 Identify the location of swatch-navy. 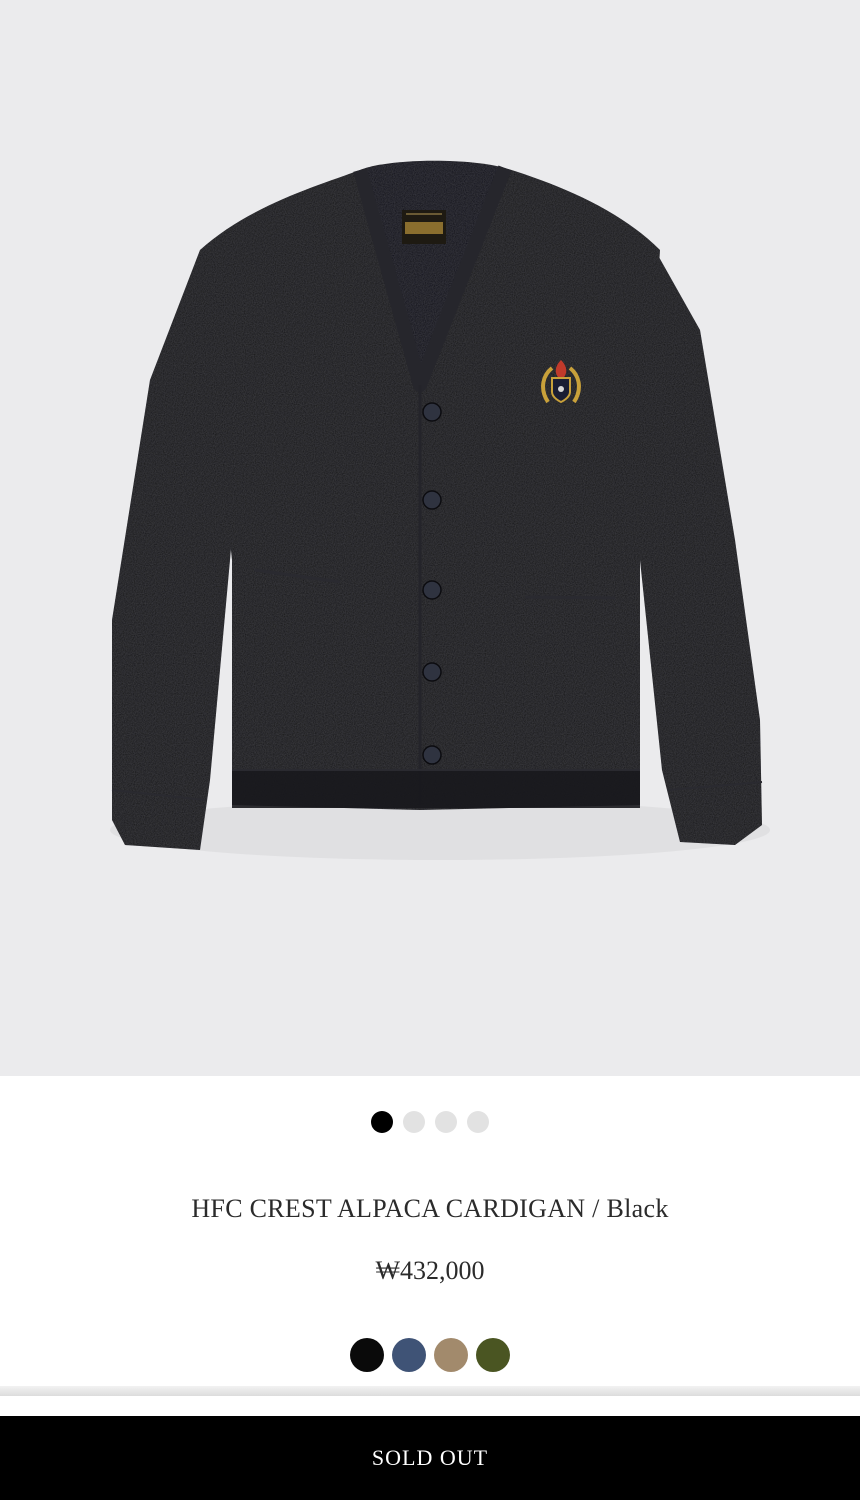
(409, 1355).